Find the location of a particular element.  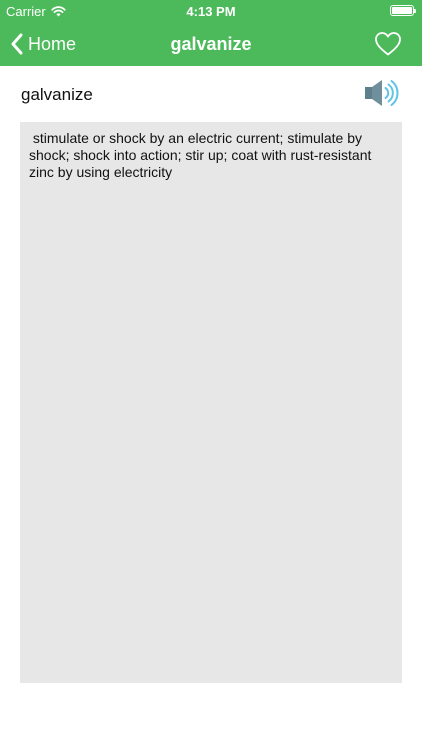

word-title: galvanize is located at coordinates (57, 94).